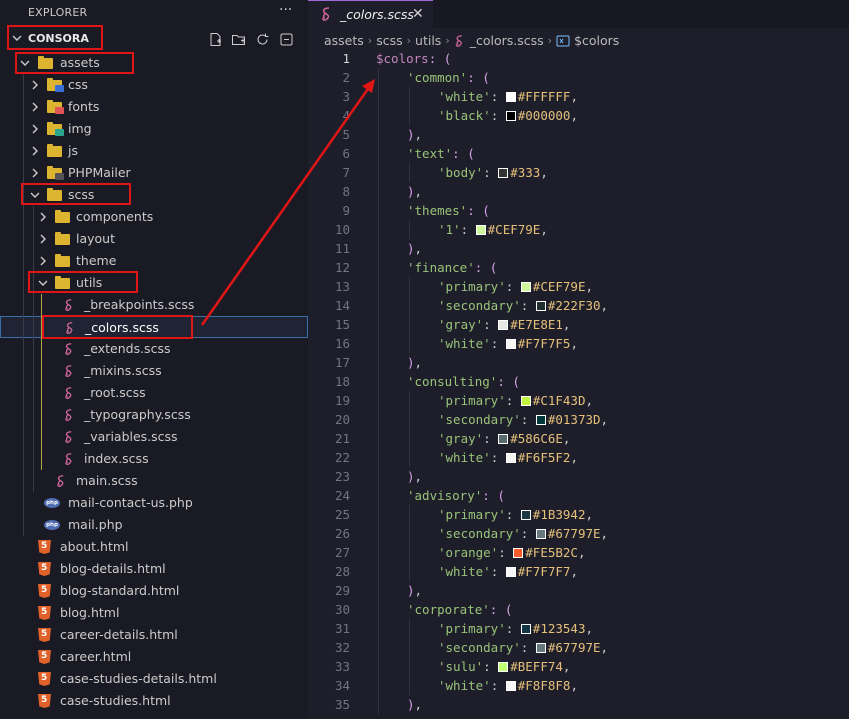 Image resolution: width=849 pixels, height=719 pixels. Describe the element at coordinates (154, 393) in the screenshot. I see `tree-file: _root.scss` at that location.